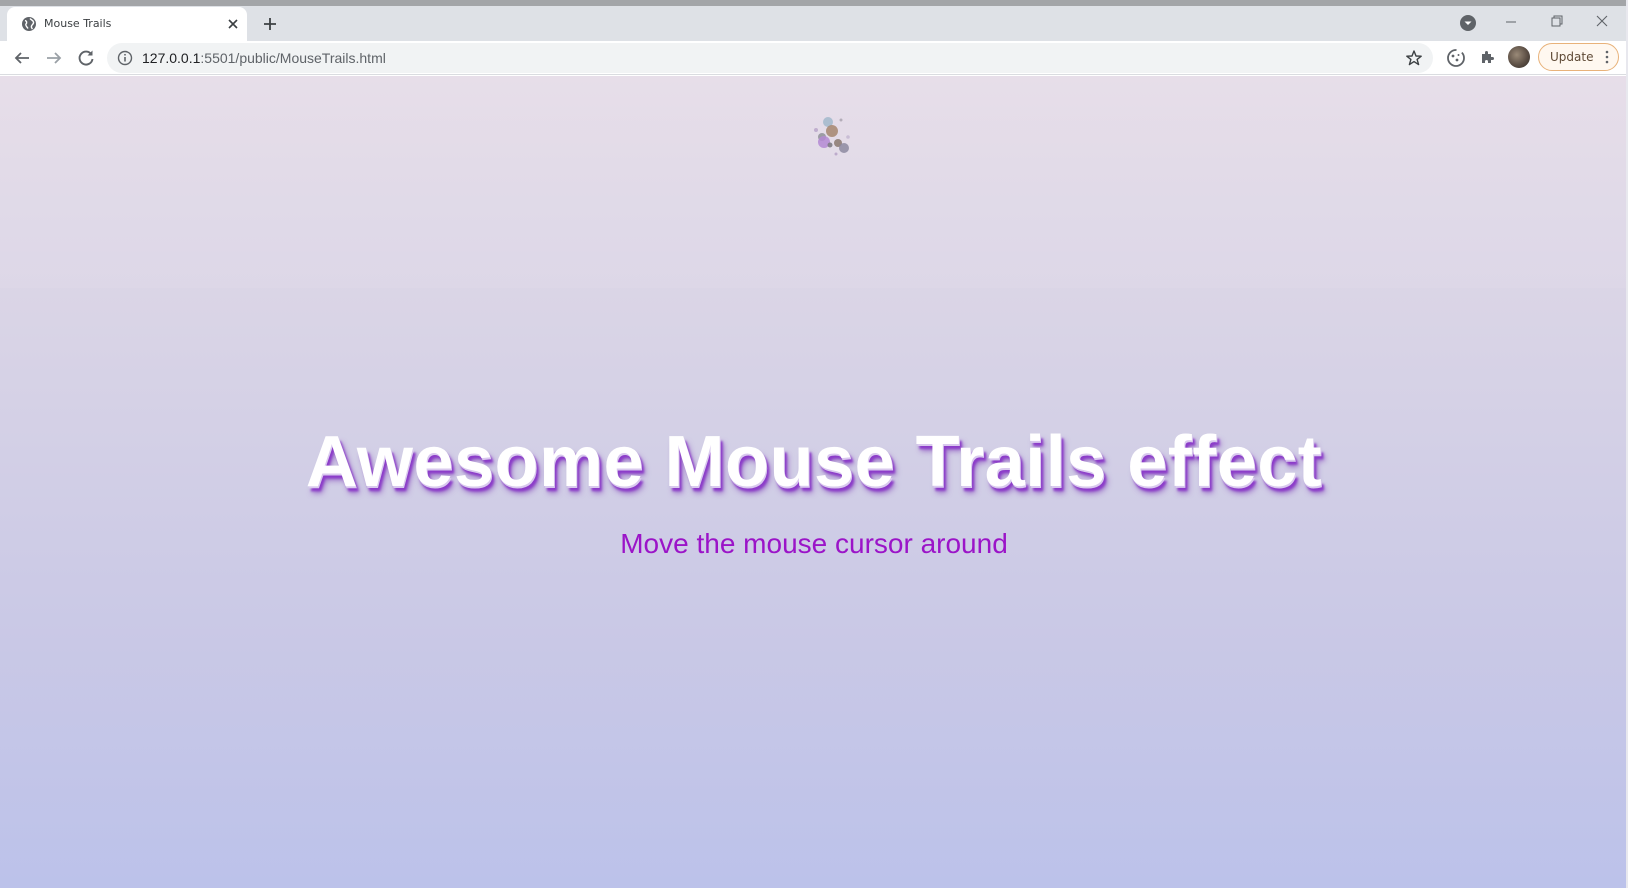 The height and width of the screenshot is (888, 1628). What do you see at coordinates (171, 58) in the screenshot?
I see `url-host: 127.0.0.1` at bounding box center [171, 58].